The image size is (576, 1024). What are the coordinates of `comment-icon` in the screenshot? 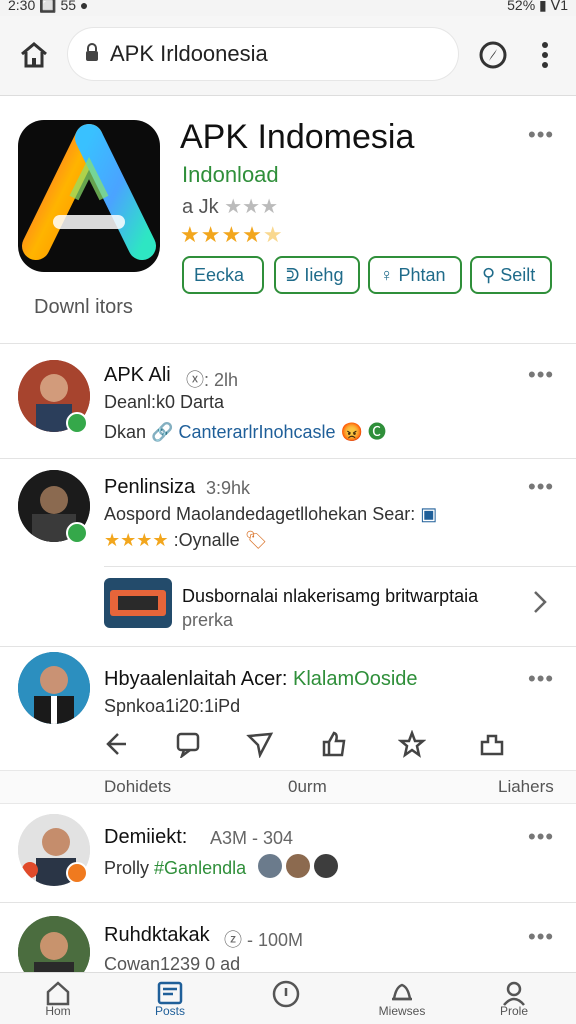 It's located at (188, 745).